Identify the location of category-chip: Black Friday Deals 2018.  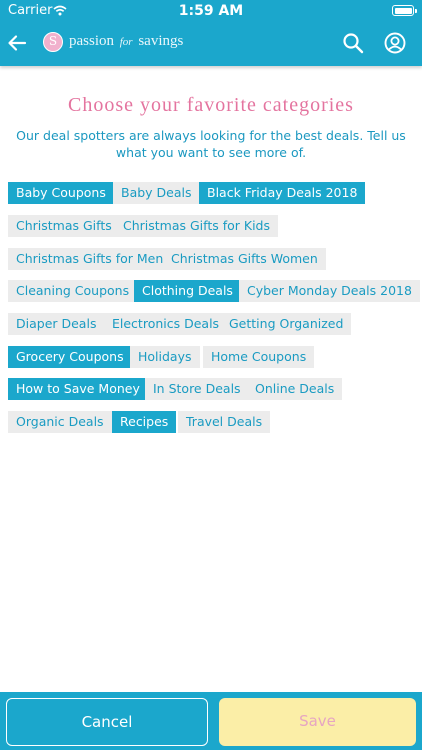
(282, 193).